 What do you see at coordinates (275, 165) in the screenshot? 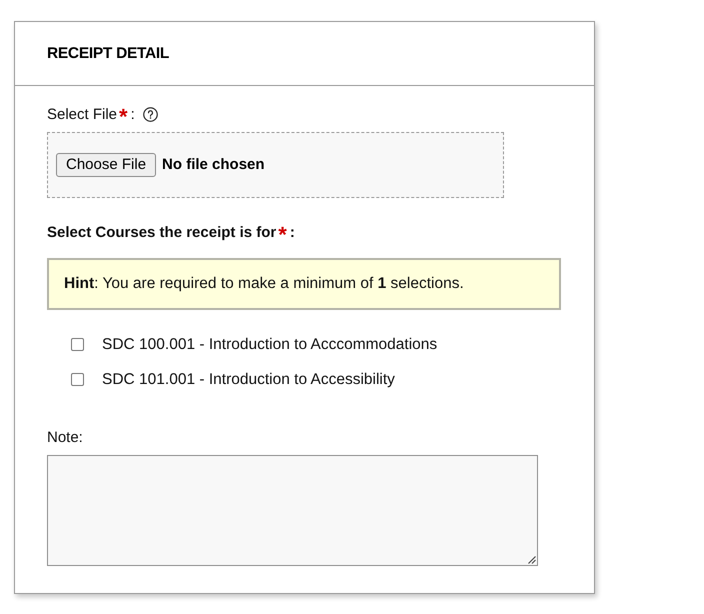
I see `file-drop-area: Choose File No file chosen` at bounding box center [275, 165].